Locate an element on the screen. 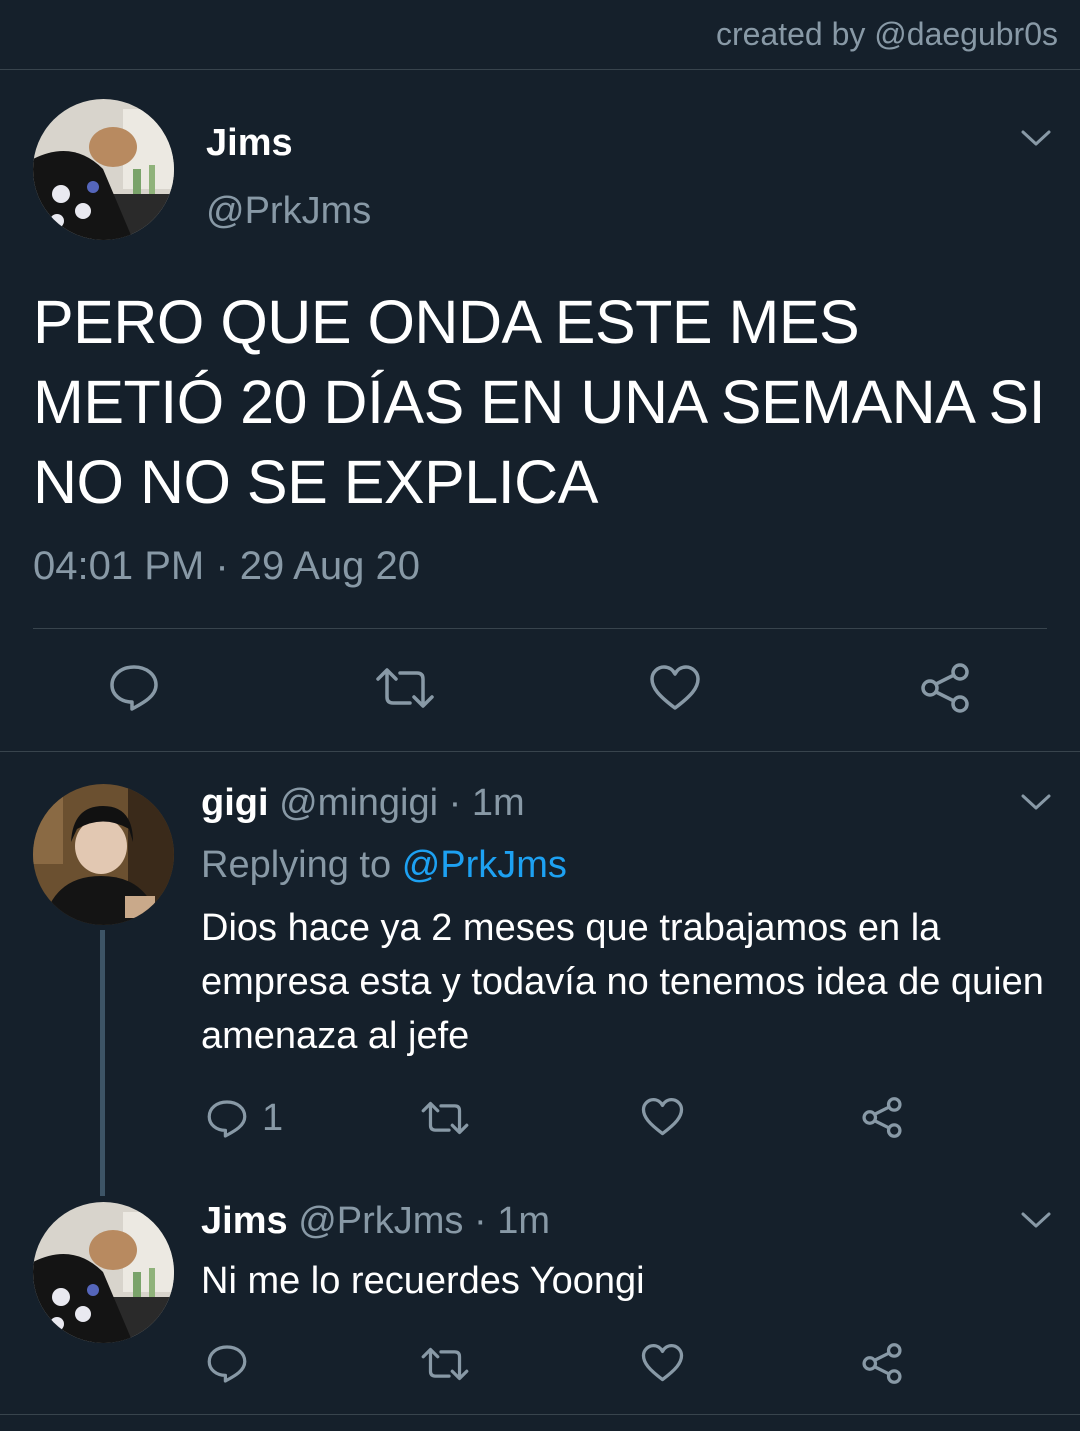  reply-count: 1 is located at coordinates (273, 1118).